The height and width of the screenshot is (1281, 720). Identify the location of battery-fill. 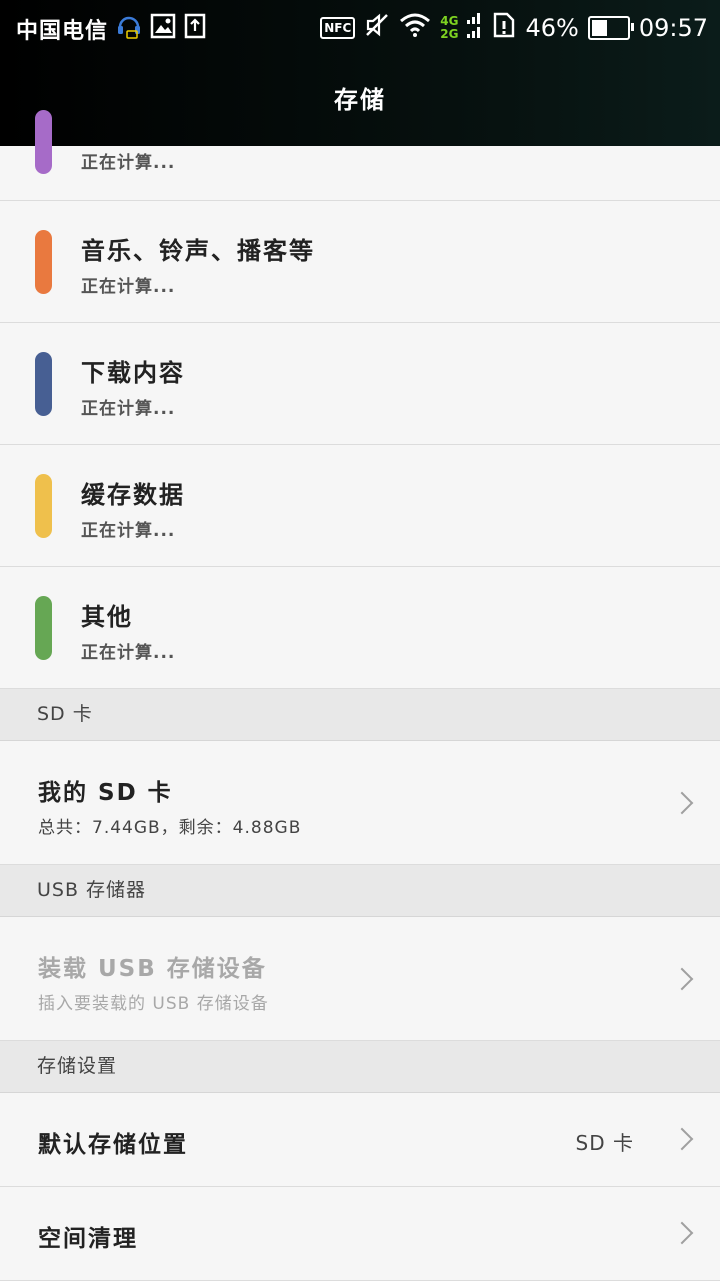
(599, 28).